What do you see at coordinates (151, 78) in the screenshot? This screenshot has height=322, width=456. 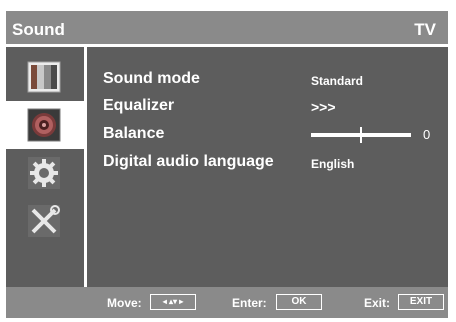 I see `sound-mode-label: Sound mode` at bounding box center [151, 78].